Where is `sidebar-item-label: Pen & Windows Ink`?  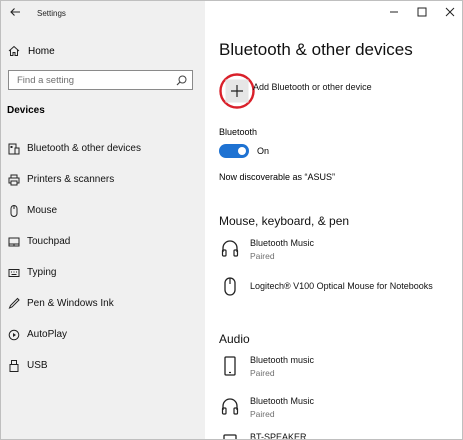 sidebar-item-label: Pen & Windows Ink is located at coordinates (70, 303).